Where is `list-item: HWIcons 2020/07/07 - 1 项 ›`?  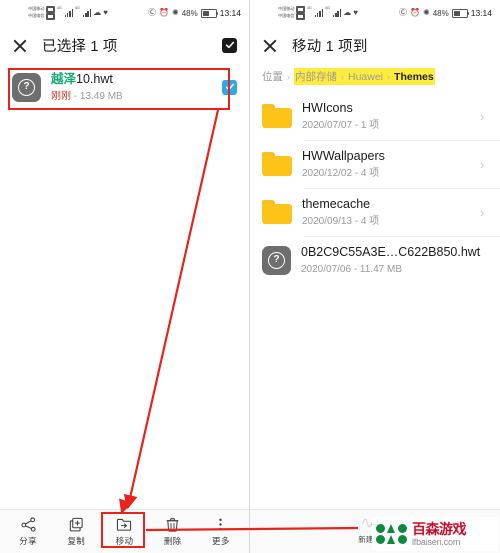 list-item: HWIcons 2020/07/07 - 1 项 › is located at coordinates (375, 116).